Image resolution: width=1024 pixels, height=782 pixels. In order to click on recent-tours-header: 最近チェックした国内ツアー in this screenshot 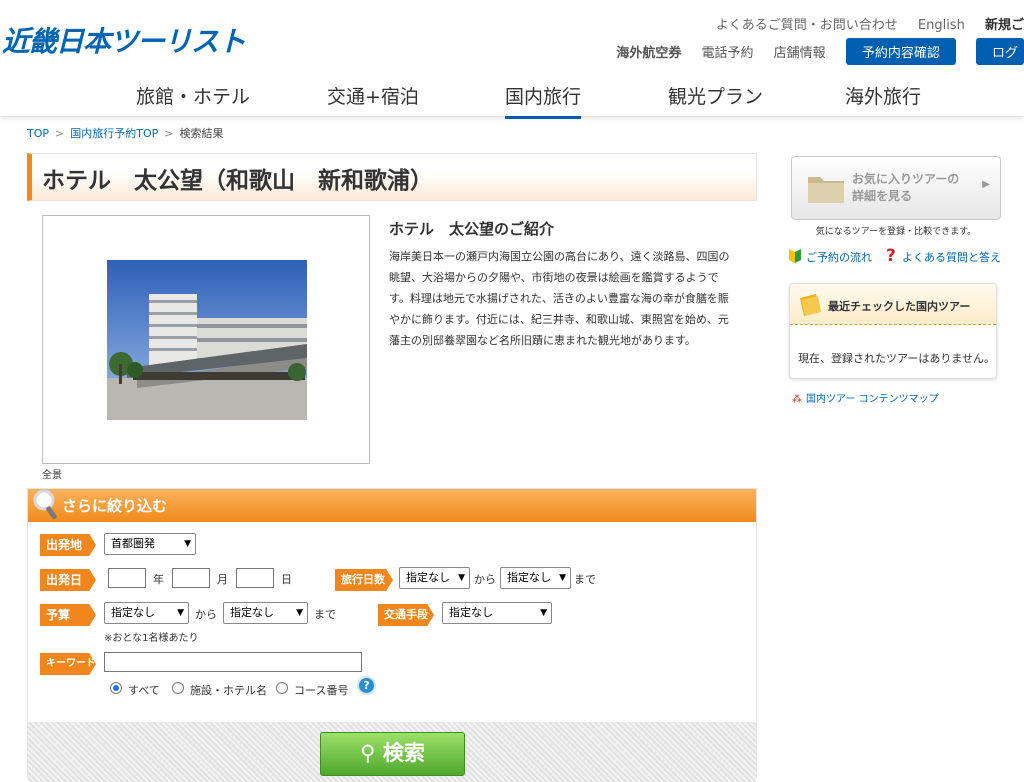, I will do `click(893, 304)`.